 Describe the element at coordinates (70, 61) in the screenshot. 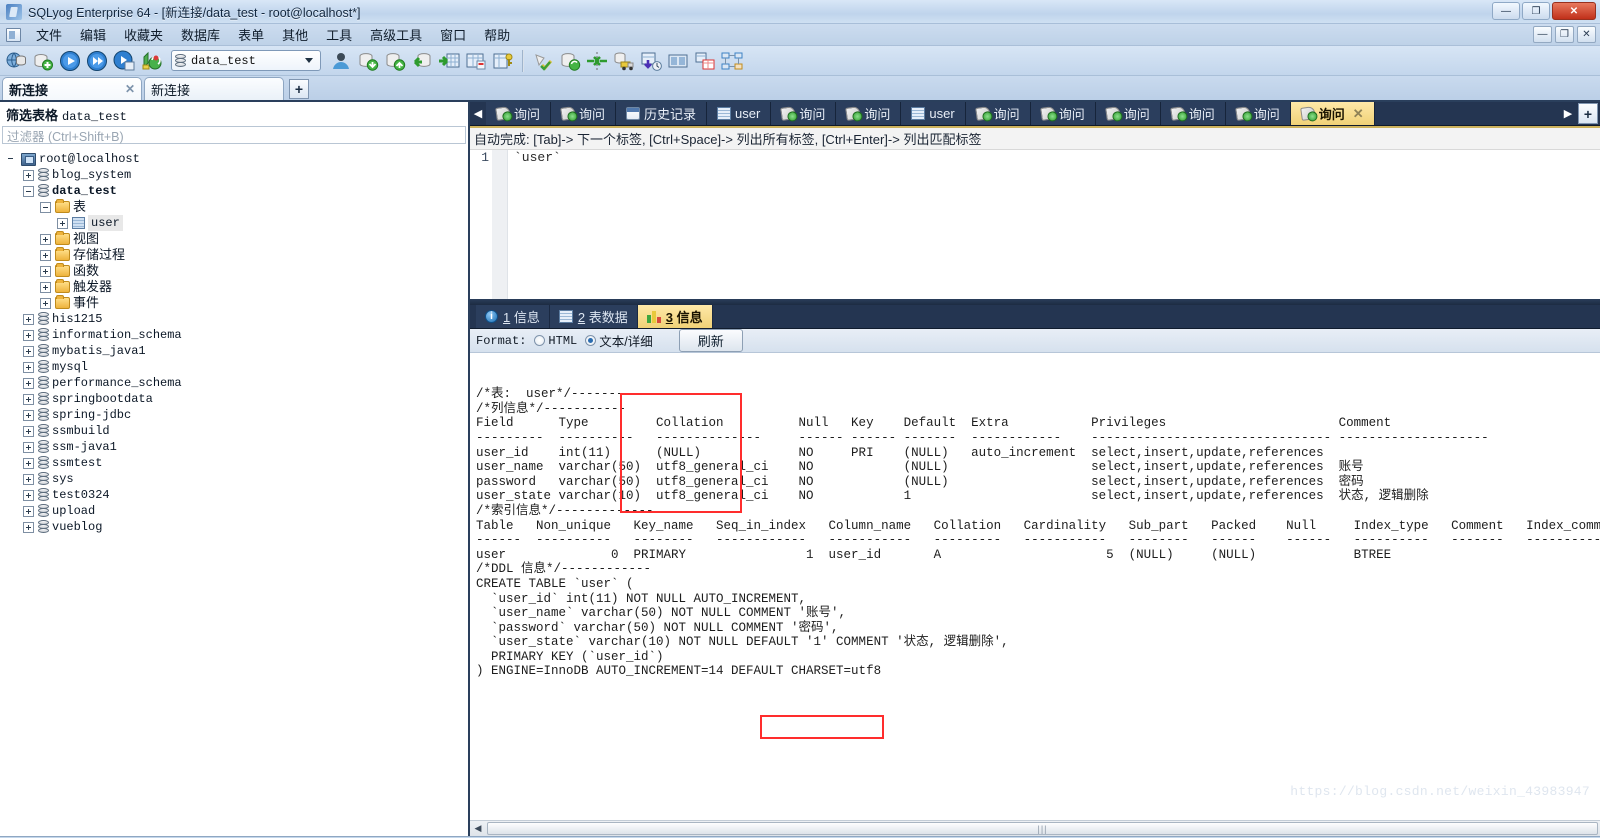

I see `execute-query-icon` at that location.